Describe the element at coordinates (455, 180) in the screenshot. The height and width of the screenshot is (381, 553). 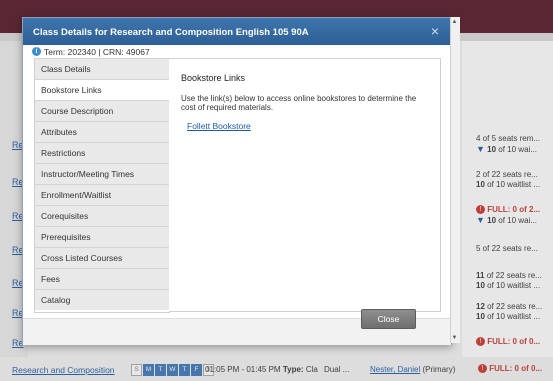
I see `scrollbar` at that location.